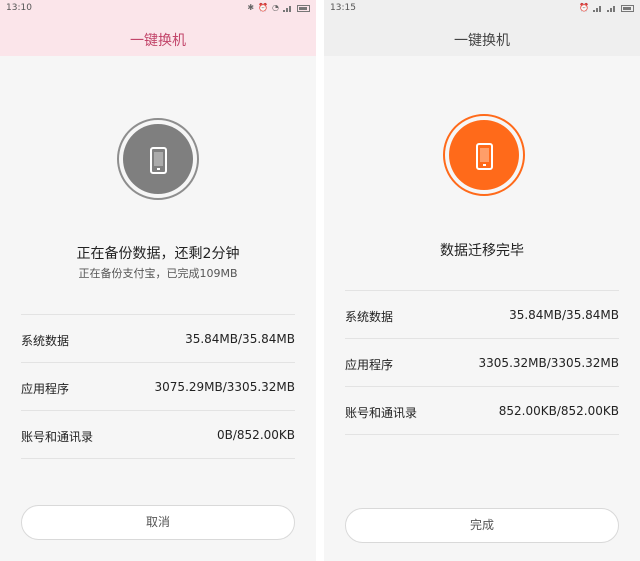  I want to click on wifi-icon: ◔, so click(275, 7).